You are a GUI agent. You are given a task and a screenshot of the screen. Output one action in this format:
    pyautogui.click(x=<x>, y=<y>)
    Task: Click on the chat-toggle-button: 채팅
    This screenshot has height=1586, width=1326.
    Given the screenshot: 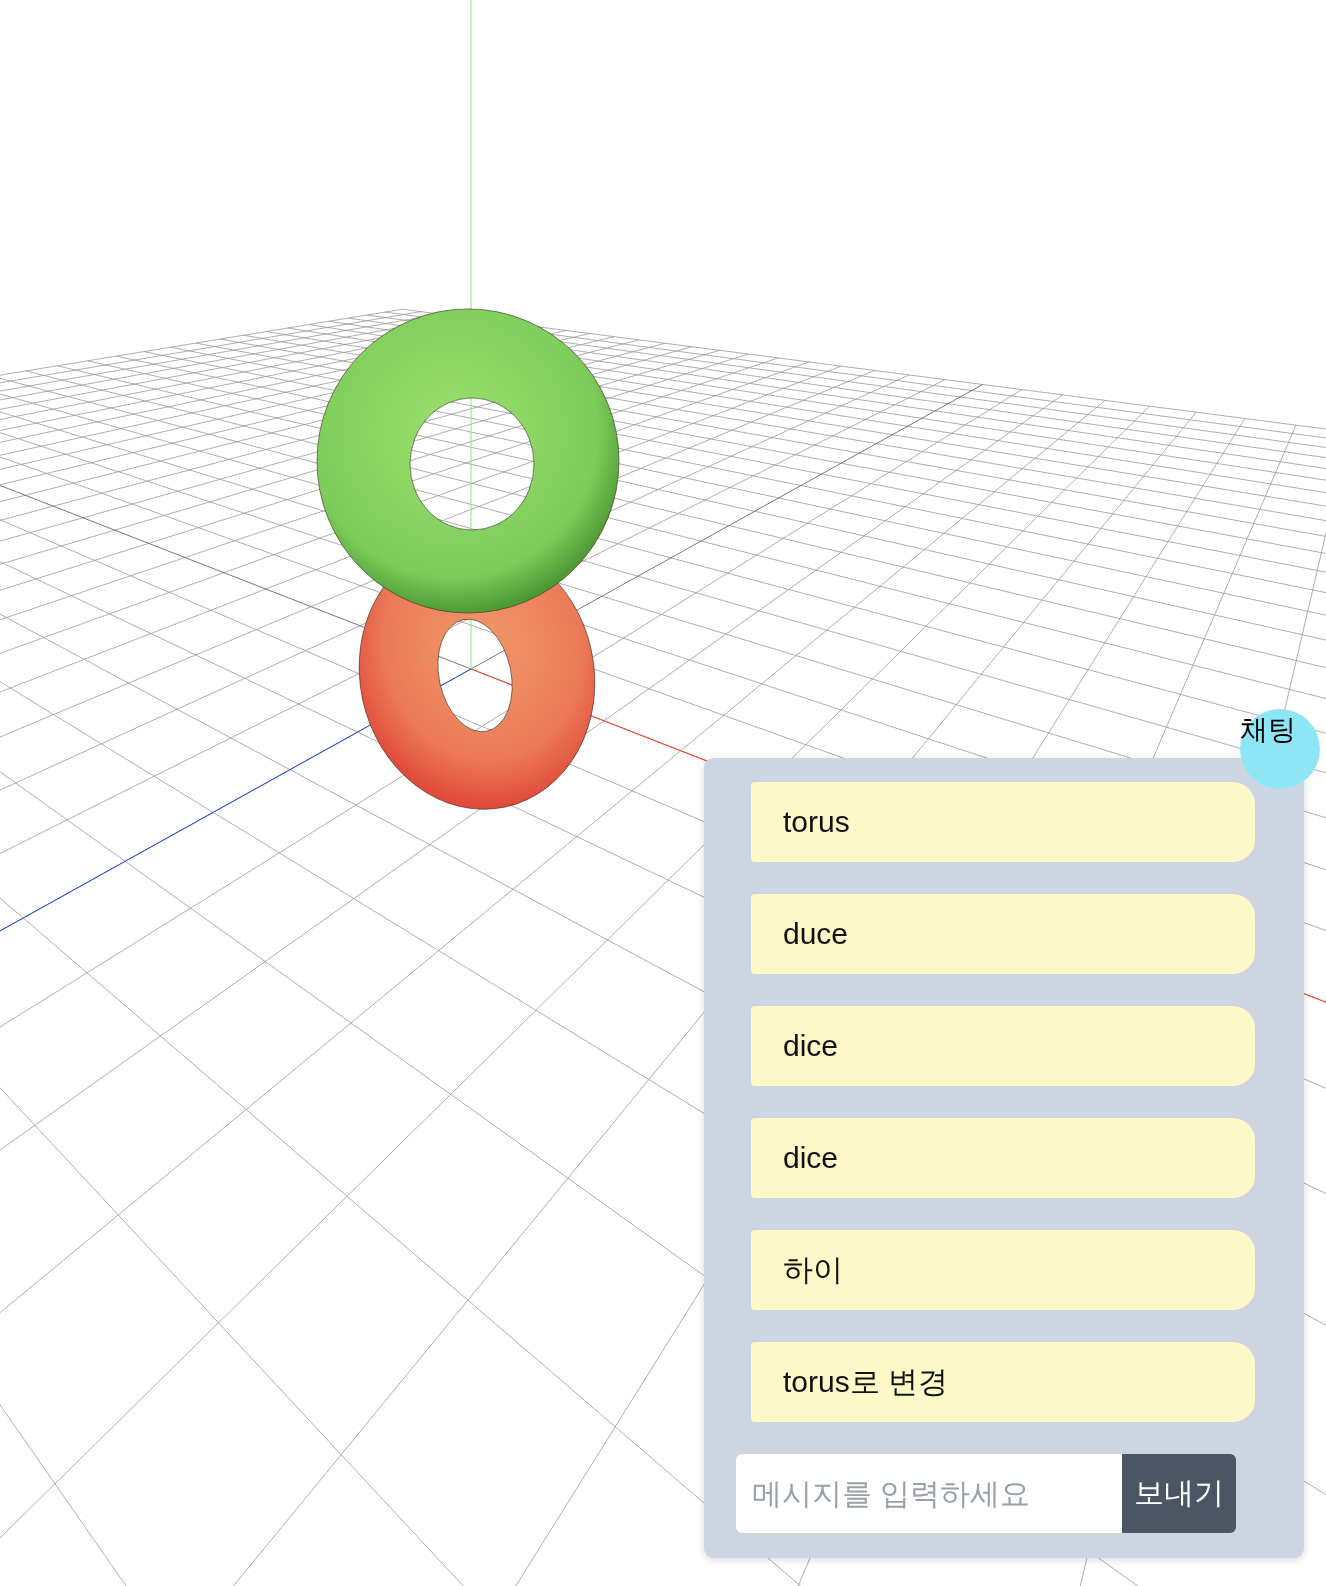 What is the action you would take?
    pyautogui.click(x=1280, y=749)
    